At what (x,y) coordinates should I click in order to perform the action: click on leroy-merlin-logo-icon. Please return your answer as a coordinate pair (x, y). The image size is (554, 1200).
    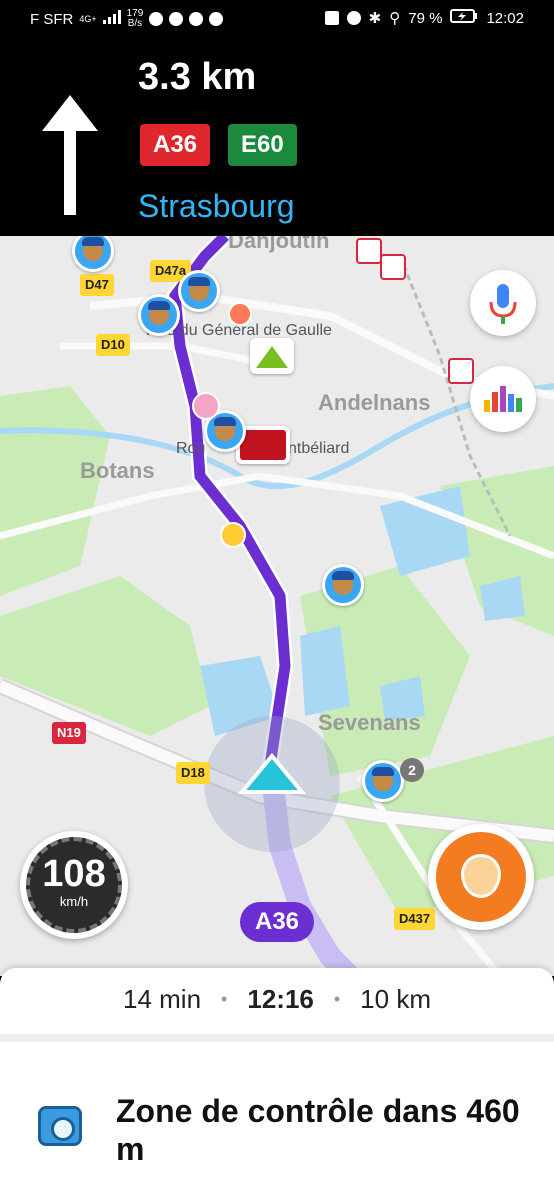
    Looking at the image, I should click on (272, 357).